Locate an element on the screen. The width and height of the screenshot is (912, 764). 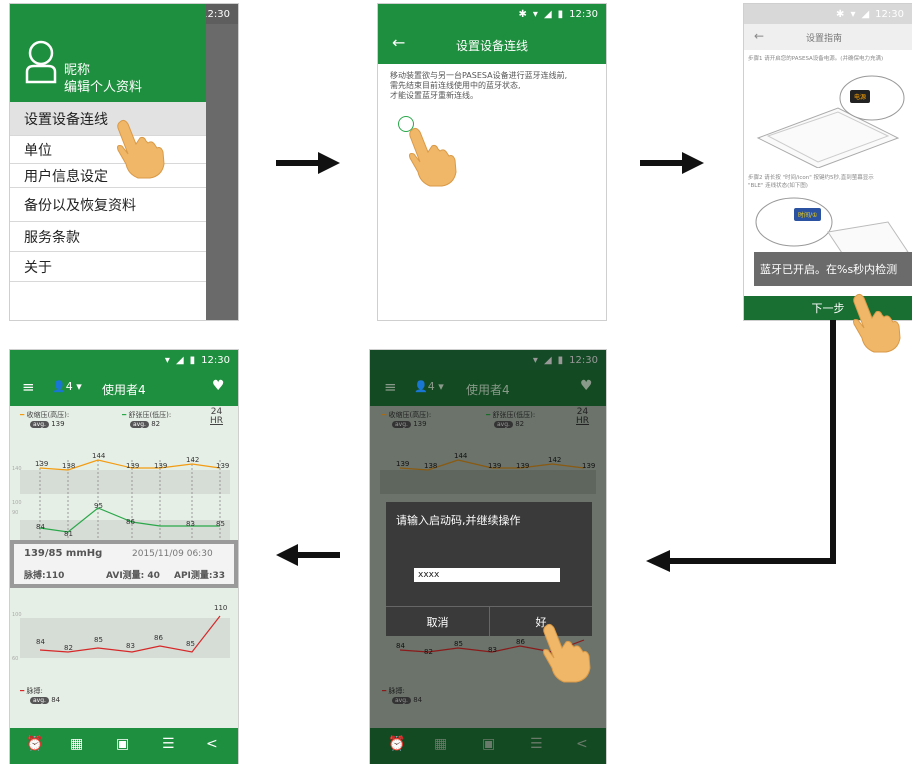
next-button-label: 下一步 is located at coordinates (828, 308).